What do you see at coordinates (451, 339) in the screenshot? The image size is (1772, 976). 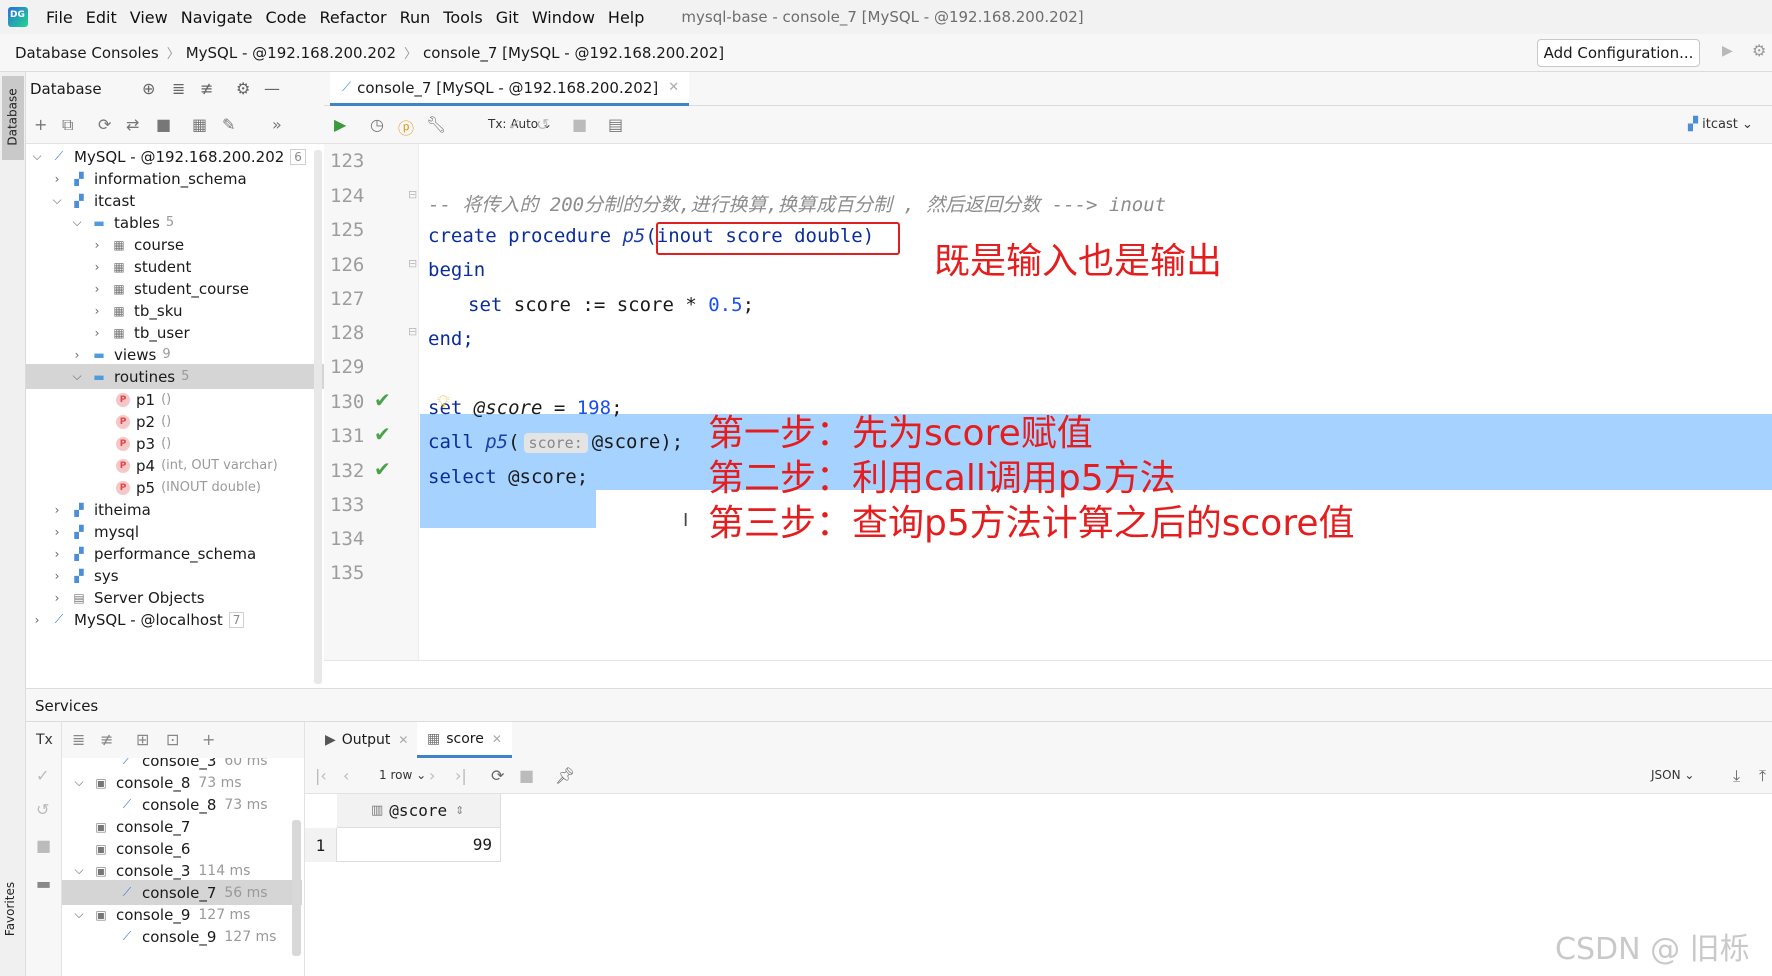 I see `code-line-128: end;` at bounding box center [451, 339].